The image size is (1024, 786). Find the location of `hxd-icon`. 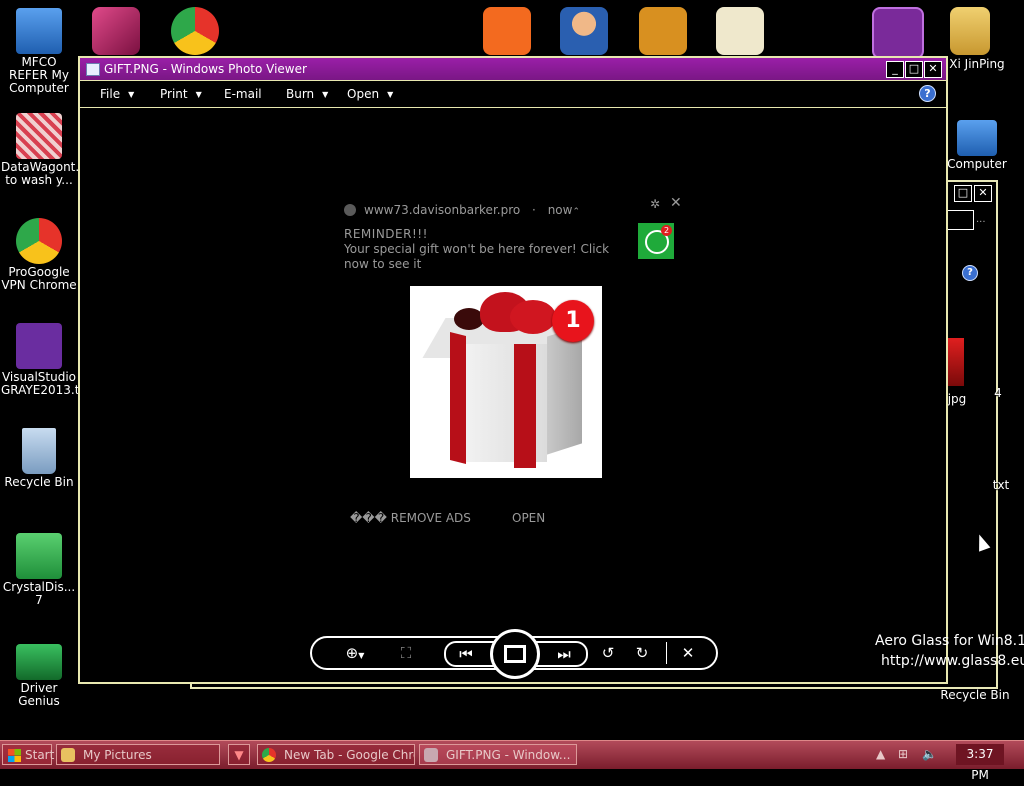

hxd-icon is located at coordinates (740, 31).